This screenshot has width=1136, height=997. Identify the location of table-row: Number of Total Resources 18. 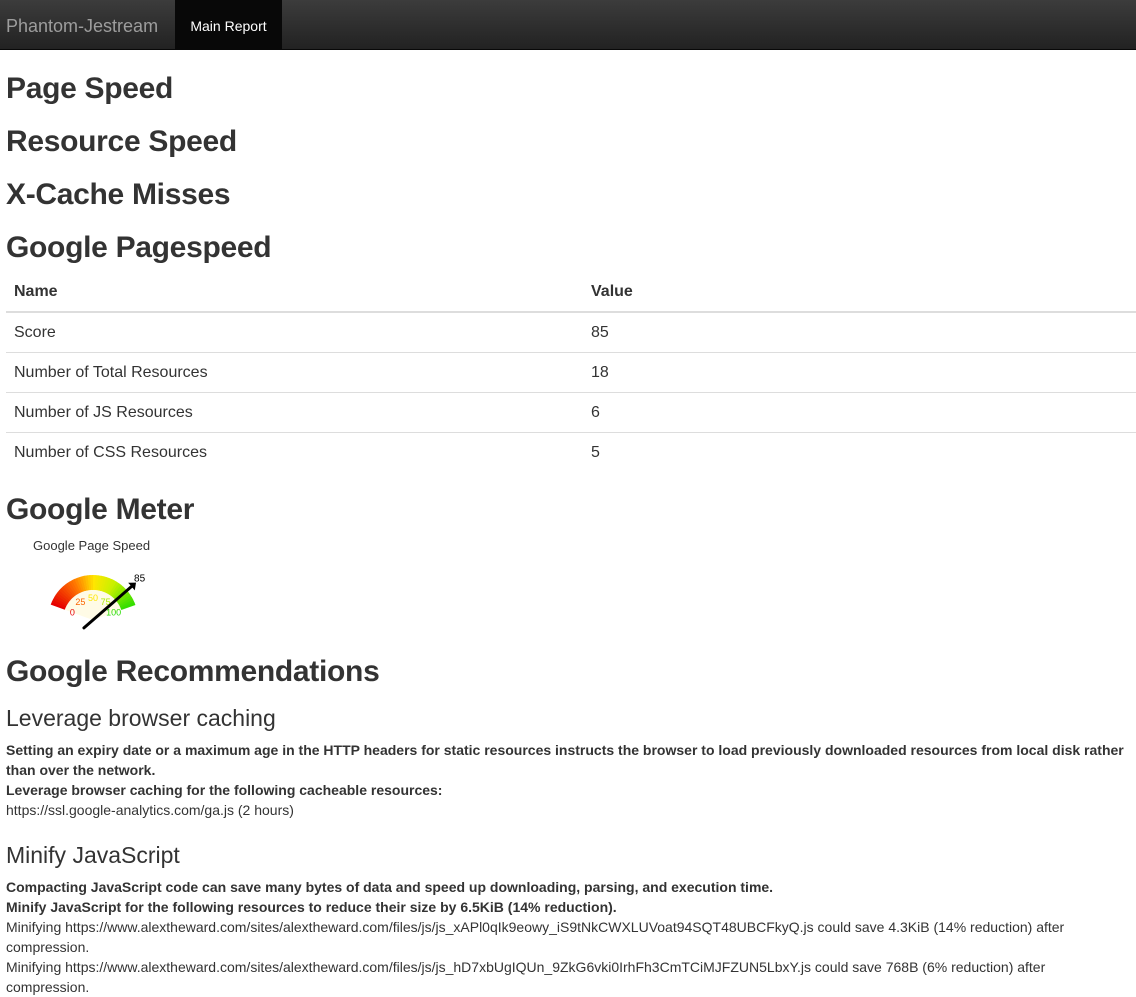
(571, 372).